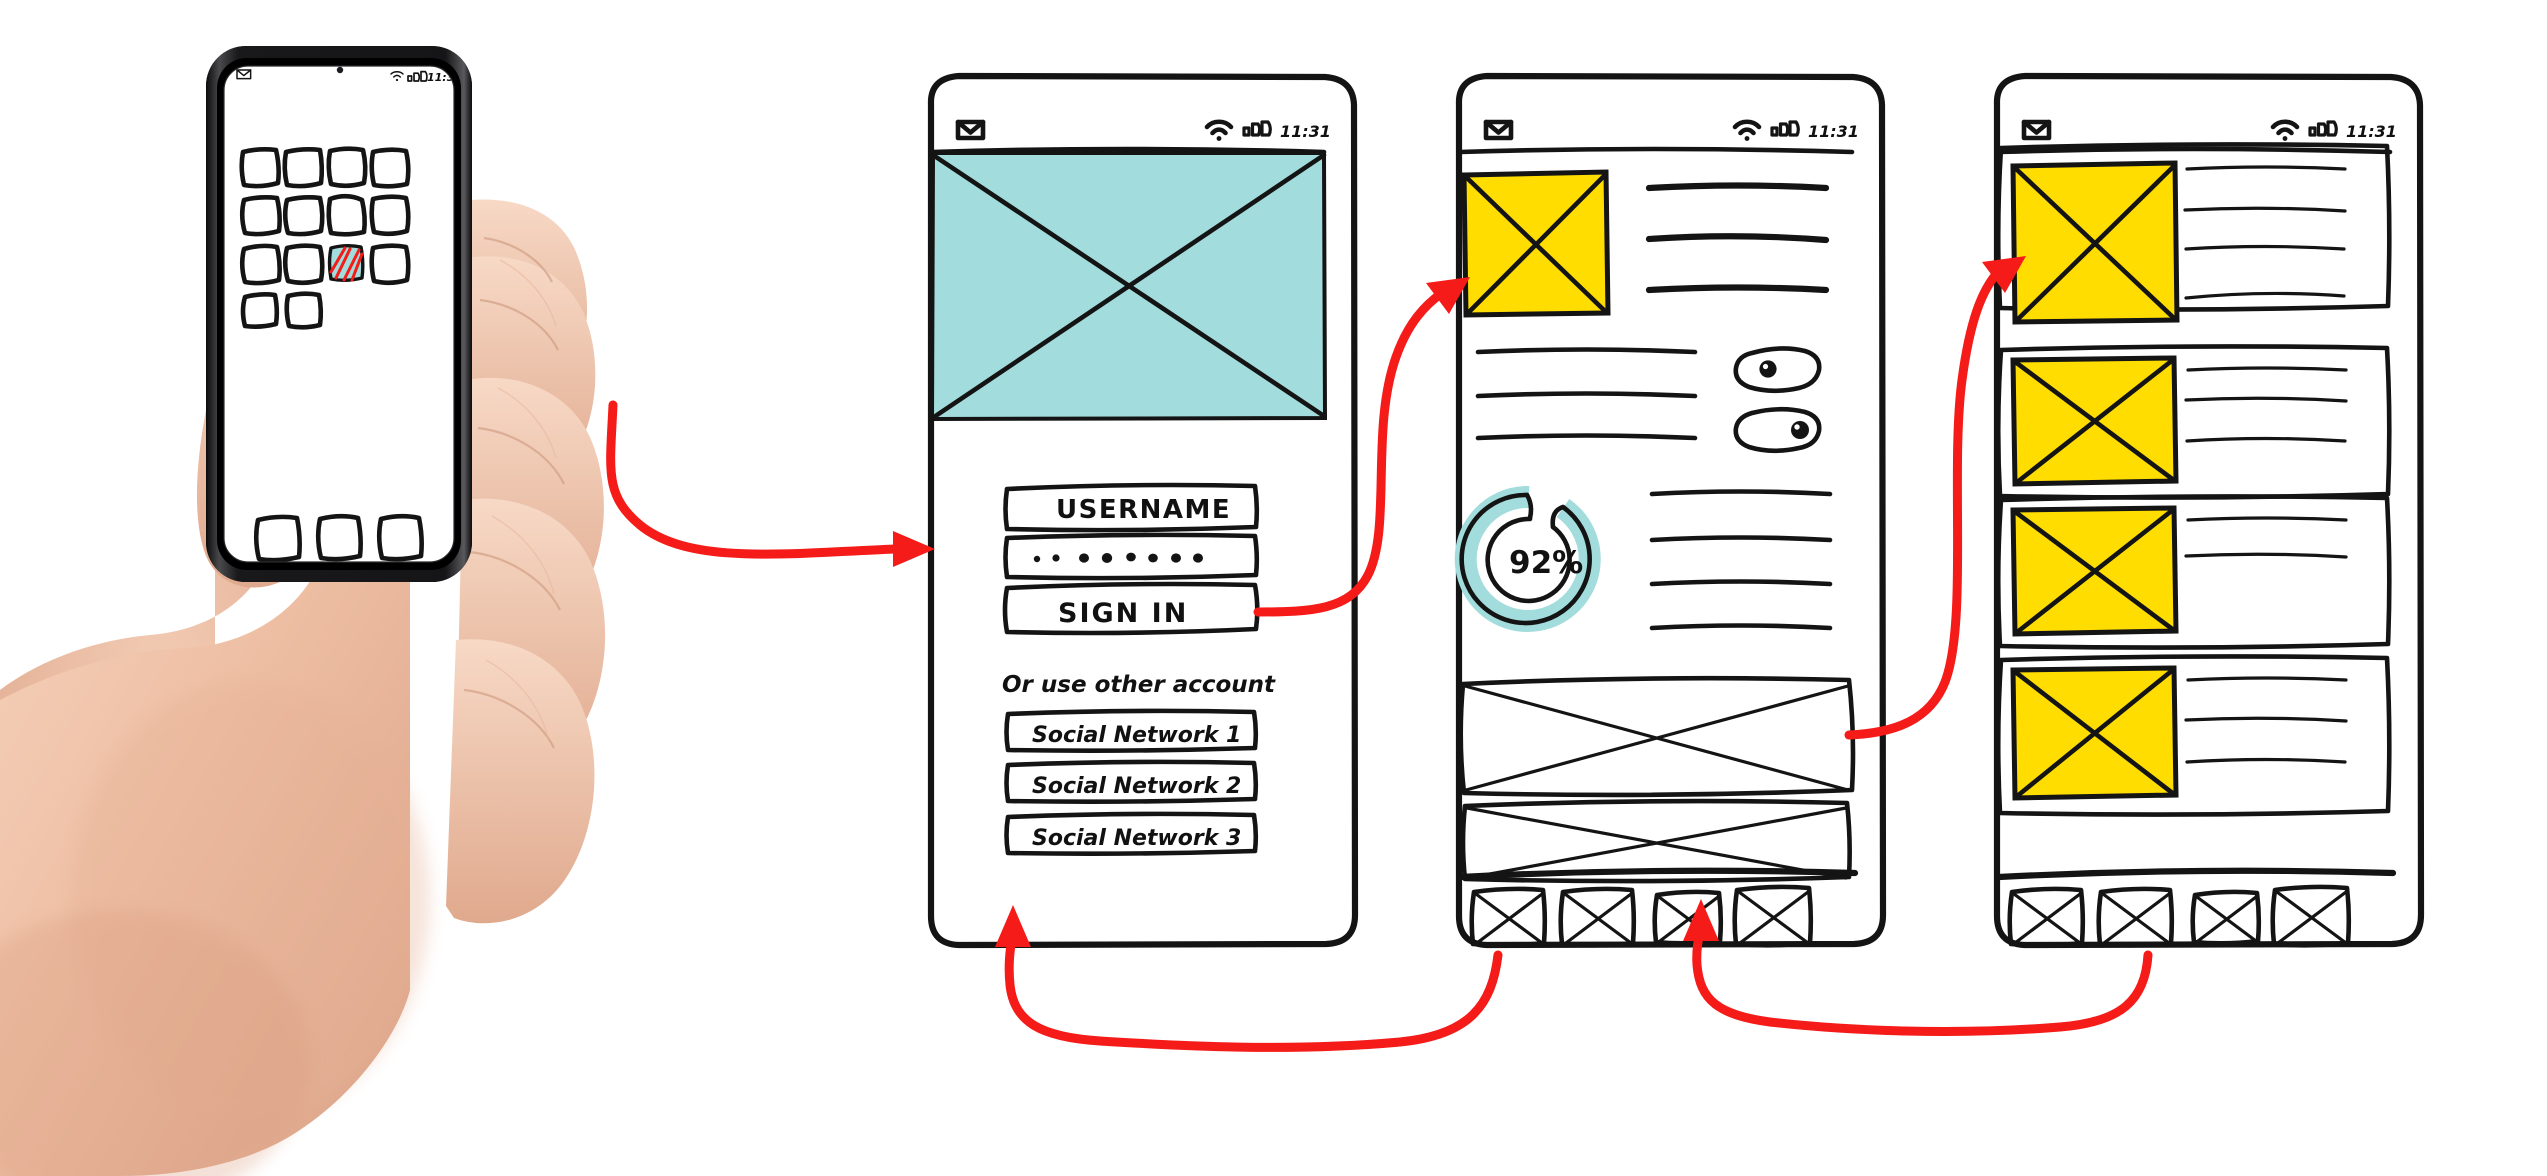 The width and height of the screenshot is (2547, 1176). I want to click on banner-large, so click(1657, 736).